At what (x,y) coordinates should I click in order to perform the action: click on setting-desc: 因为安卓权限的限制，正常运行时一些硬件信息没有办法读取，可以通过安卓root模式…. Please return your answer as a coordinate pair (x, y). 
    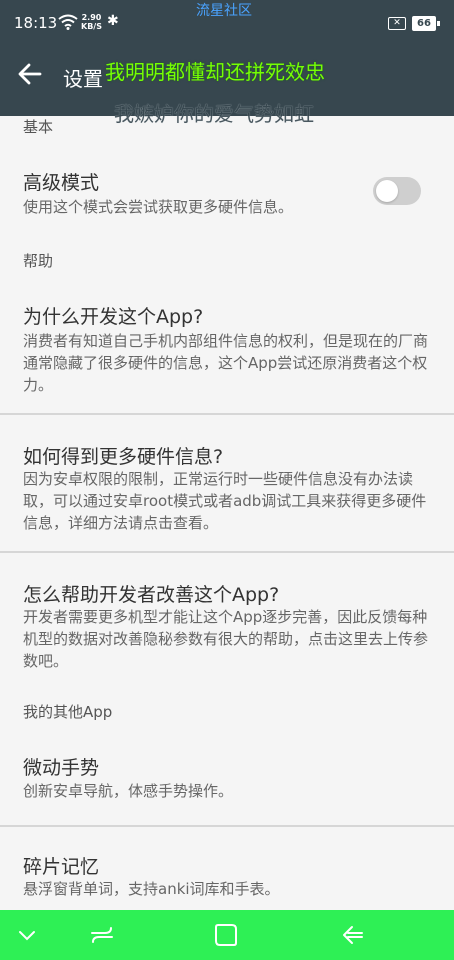
    Looking at the image, I should click on (225, 501).